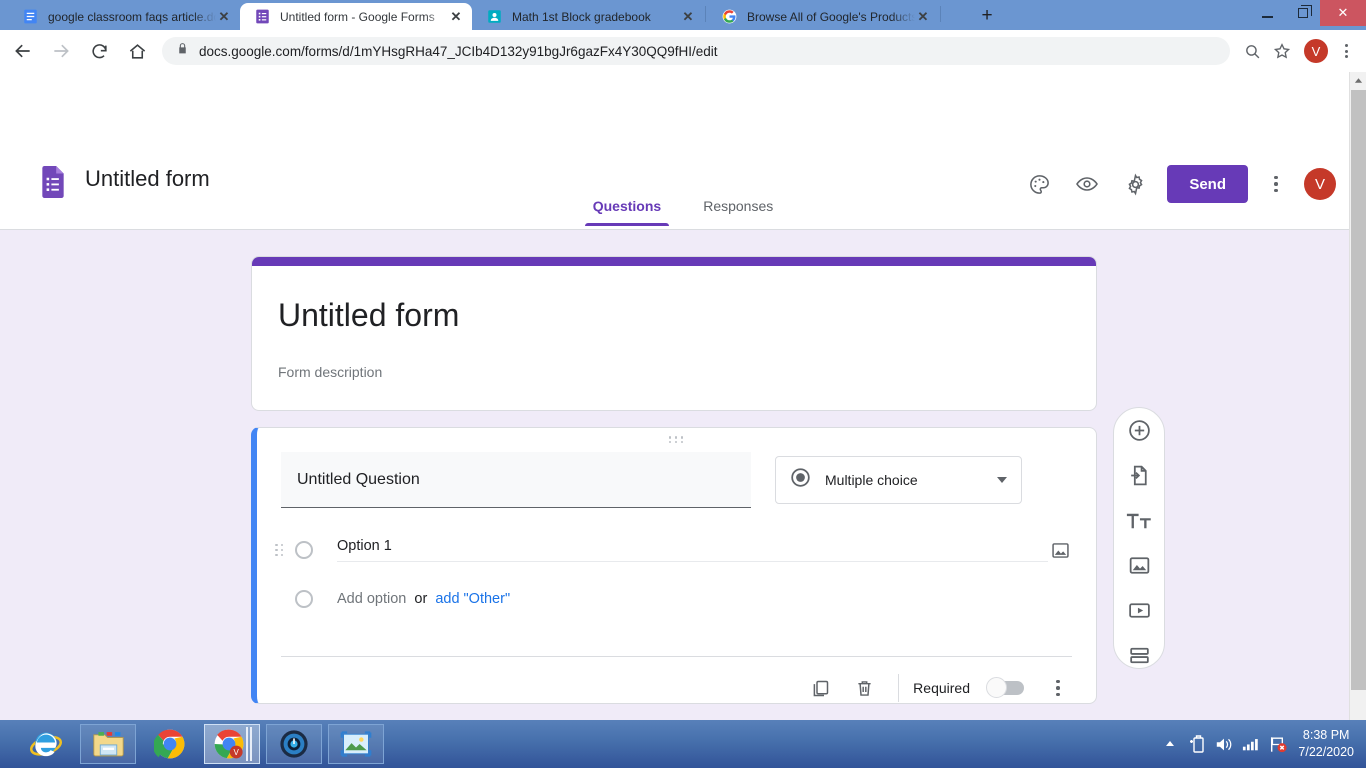 The height and width of the screenshot is (768, 1366). Describe the element at coordinates (1139, 655) in the screenshot. I see `add-section-icon` at that location.